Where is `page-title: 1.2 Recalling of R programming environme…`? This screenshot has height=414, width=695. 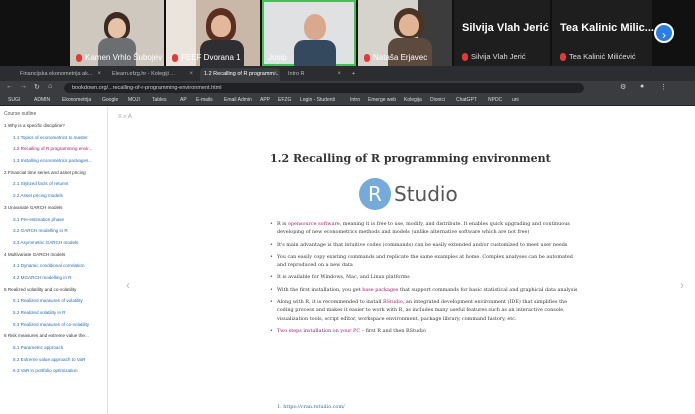
page-title: 1.2 Recalling of R programming environme… is located at coordinates (410, 158).